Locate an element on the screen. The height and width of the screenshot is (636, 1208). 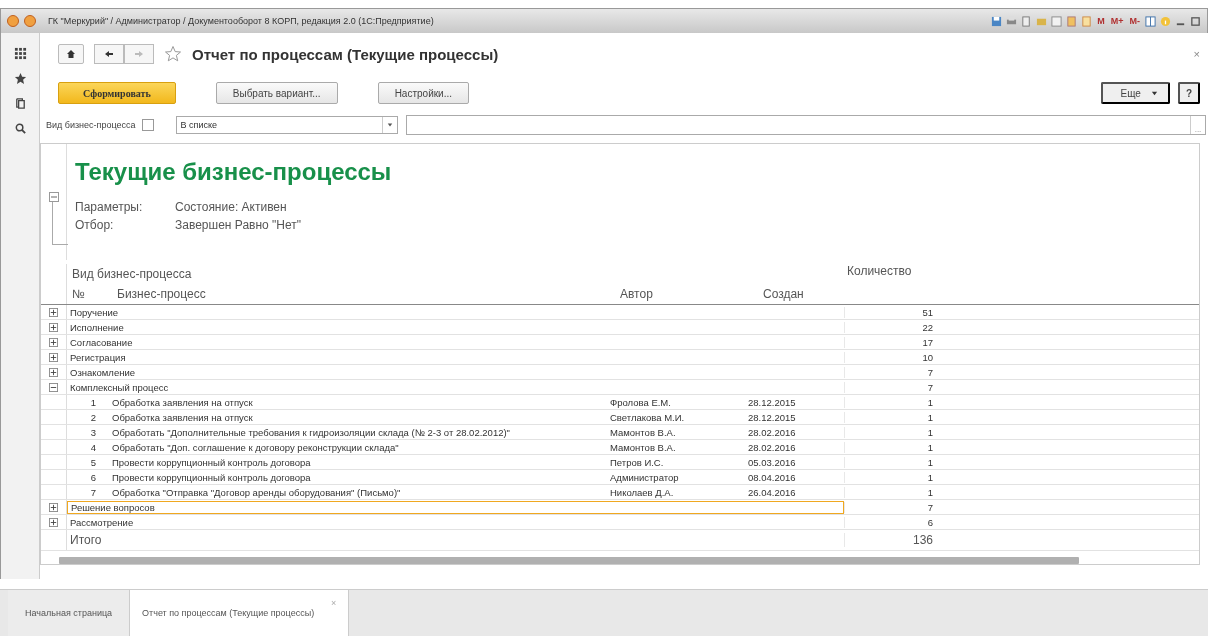
number-cell-text: 4 is located at coordinates (93, 447).